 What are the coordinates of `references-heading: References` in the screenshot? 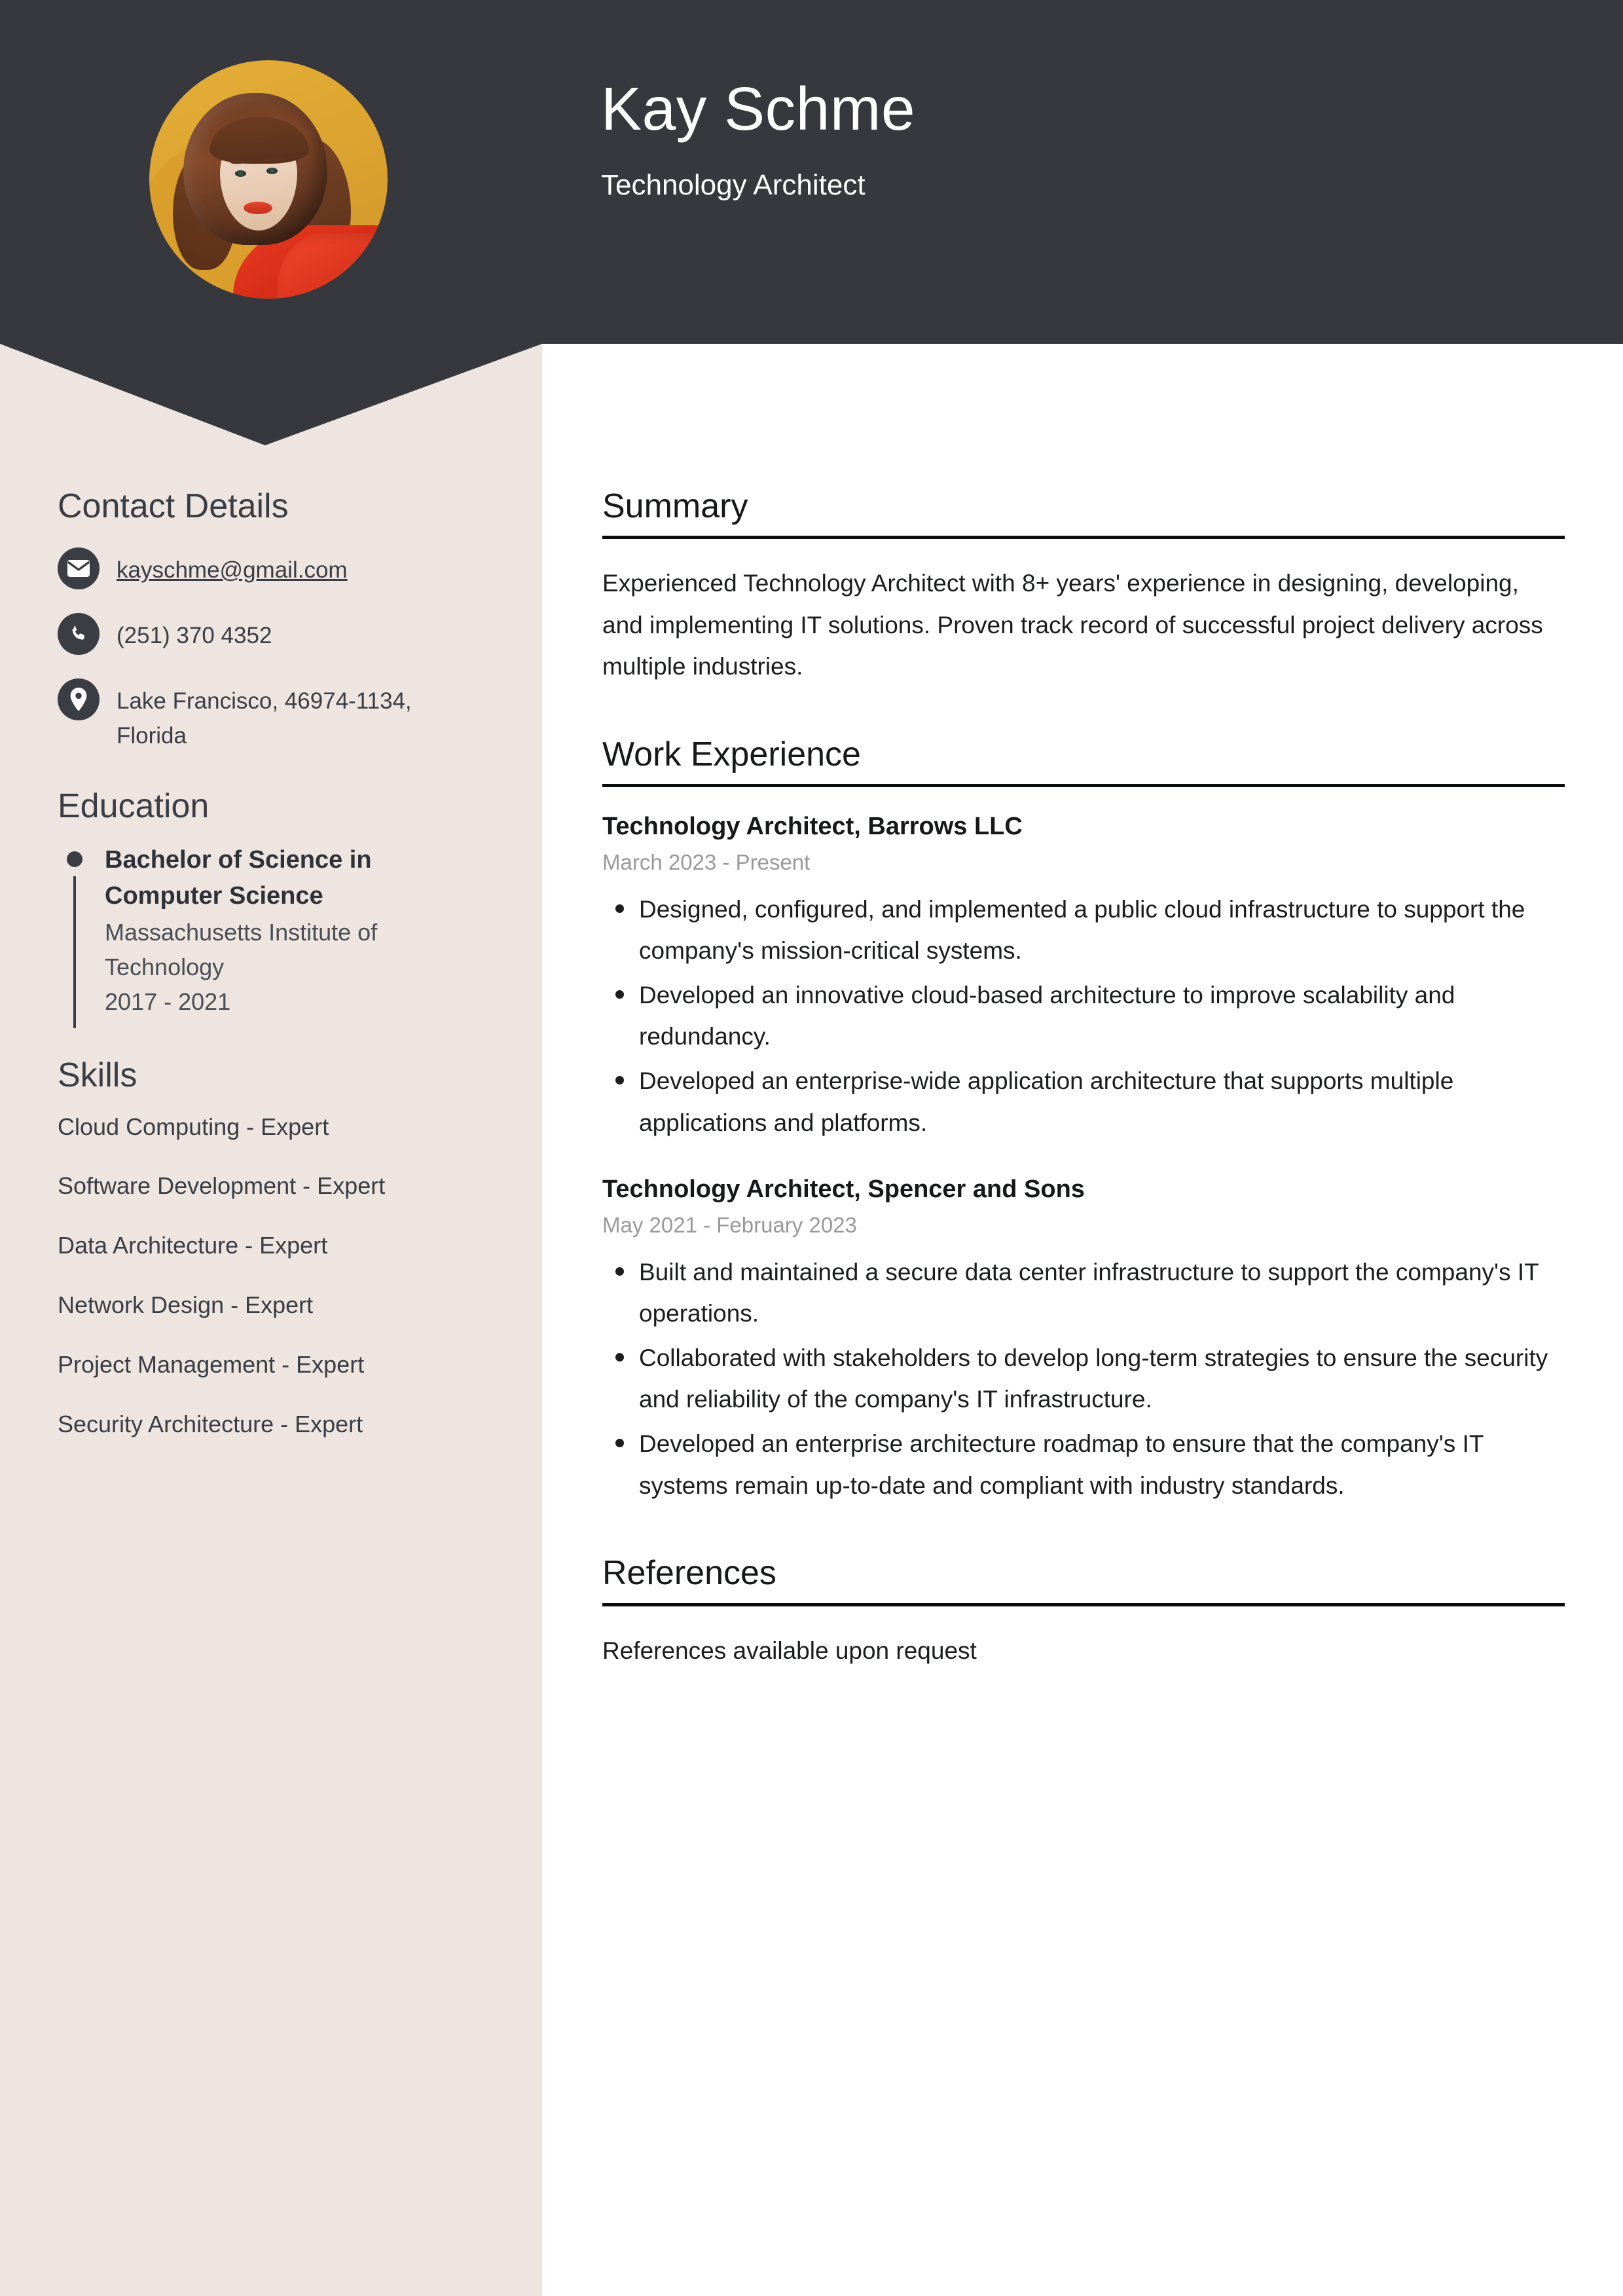 It's located at (689, 1574).